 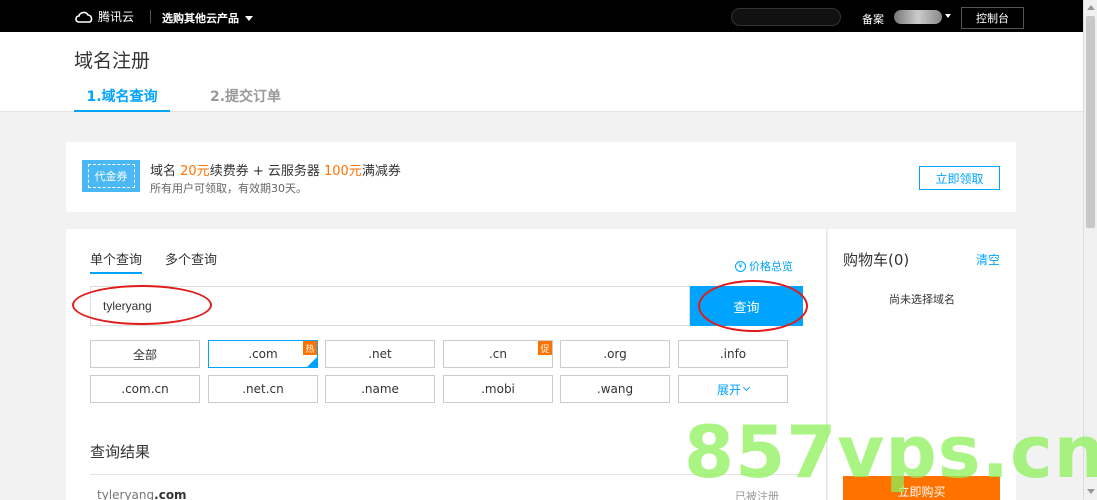 I want to click on coupon-ticket-icon: 代金券, so click(x=111, y=176).